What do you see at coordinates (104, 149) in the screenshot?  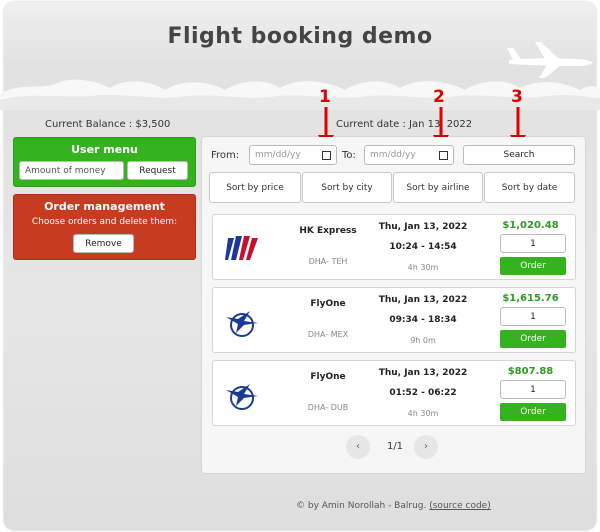 I see `user-menu-title: User menu` at bounding box center [104, 149].